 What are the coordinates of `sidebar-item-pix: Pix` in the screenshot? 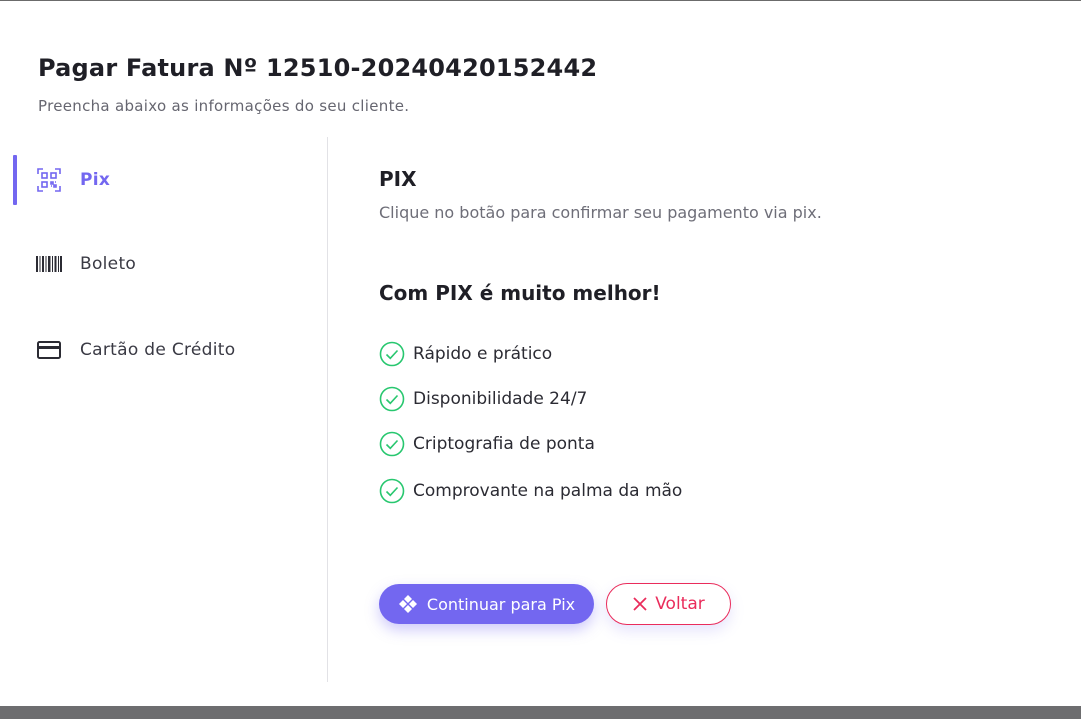 It's located at (160, 180).